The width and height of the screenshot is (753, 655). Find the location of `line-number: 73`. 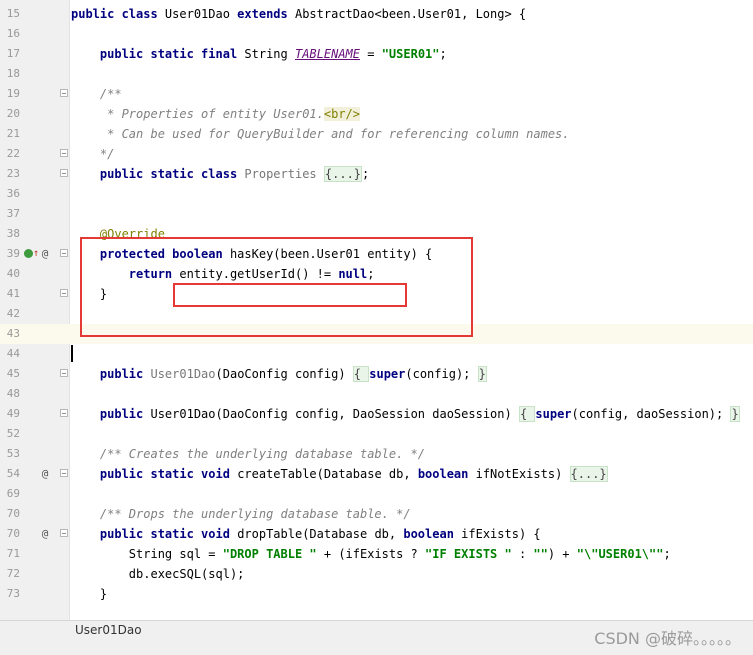

line-number: 73 is located at coordinates (13, 593).